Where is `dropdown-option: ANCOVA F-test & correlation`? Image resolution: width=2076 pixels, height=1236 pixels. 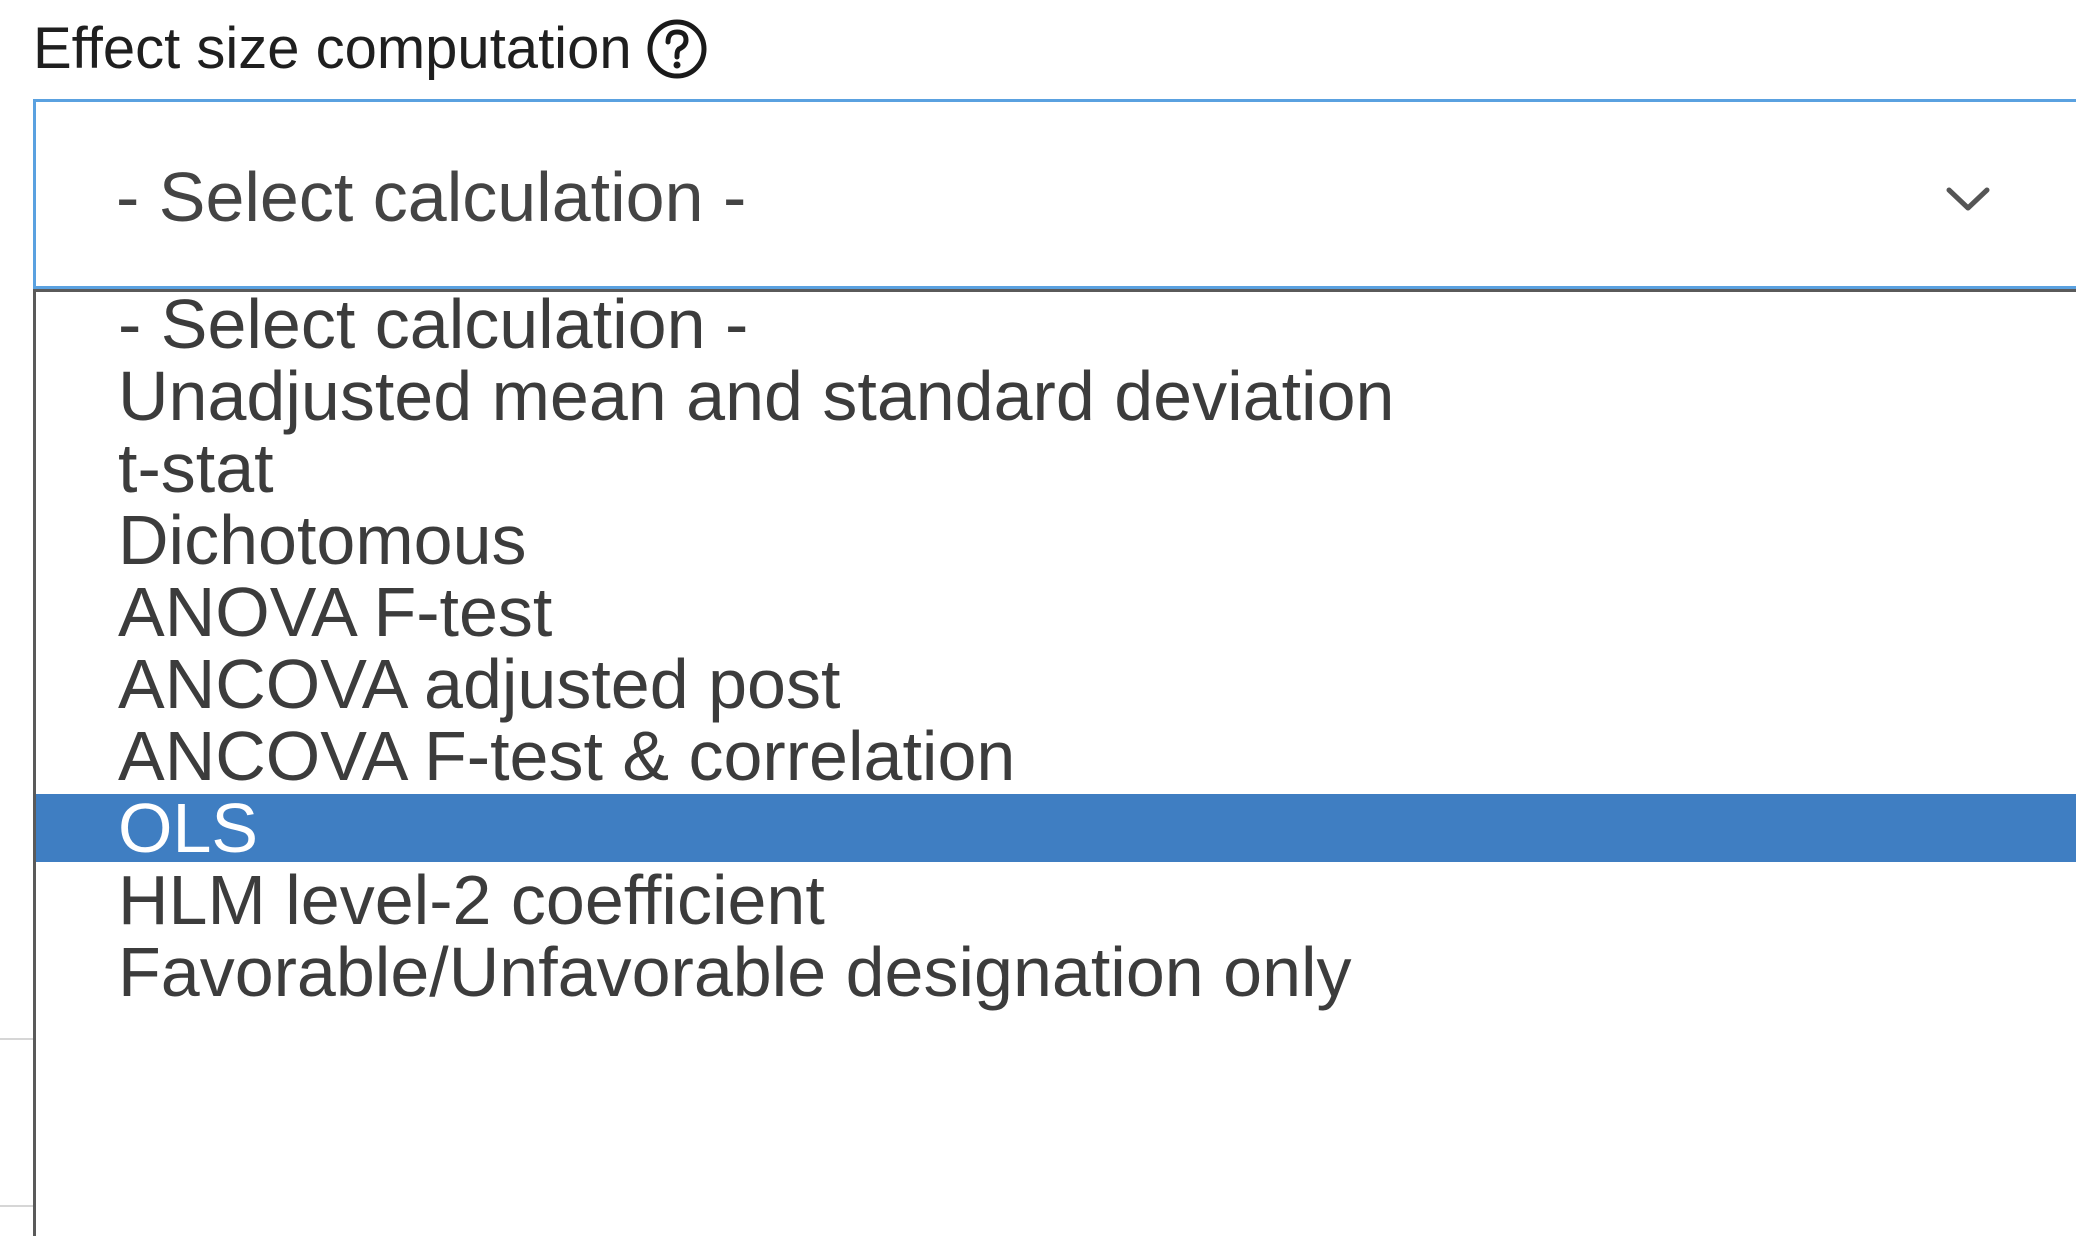
dropdown-option: ANCOVA F-test & correlation is located at coordinates (1056, 756).